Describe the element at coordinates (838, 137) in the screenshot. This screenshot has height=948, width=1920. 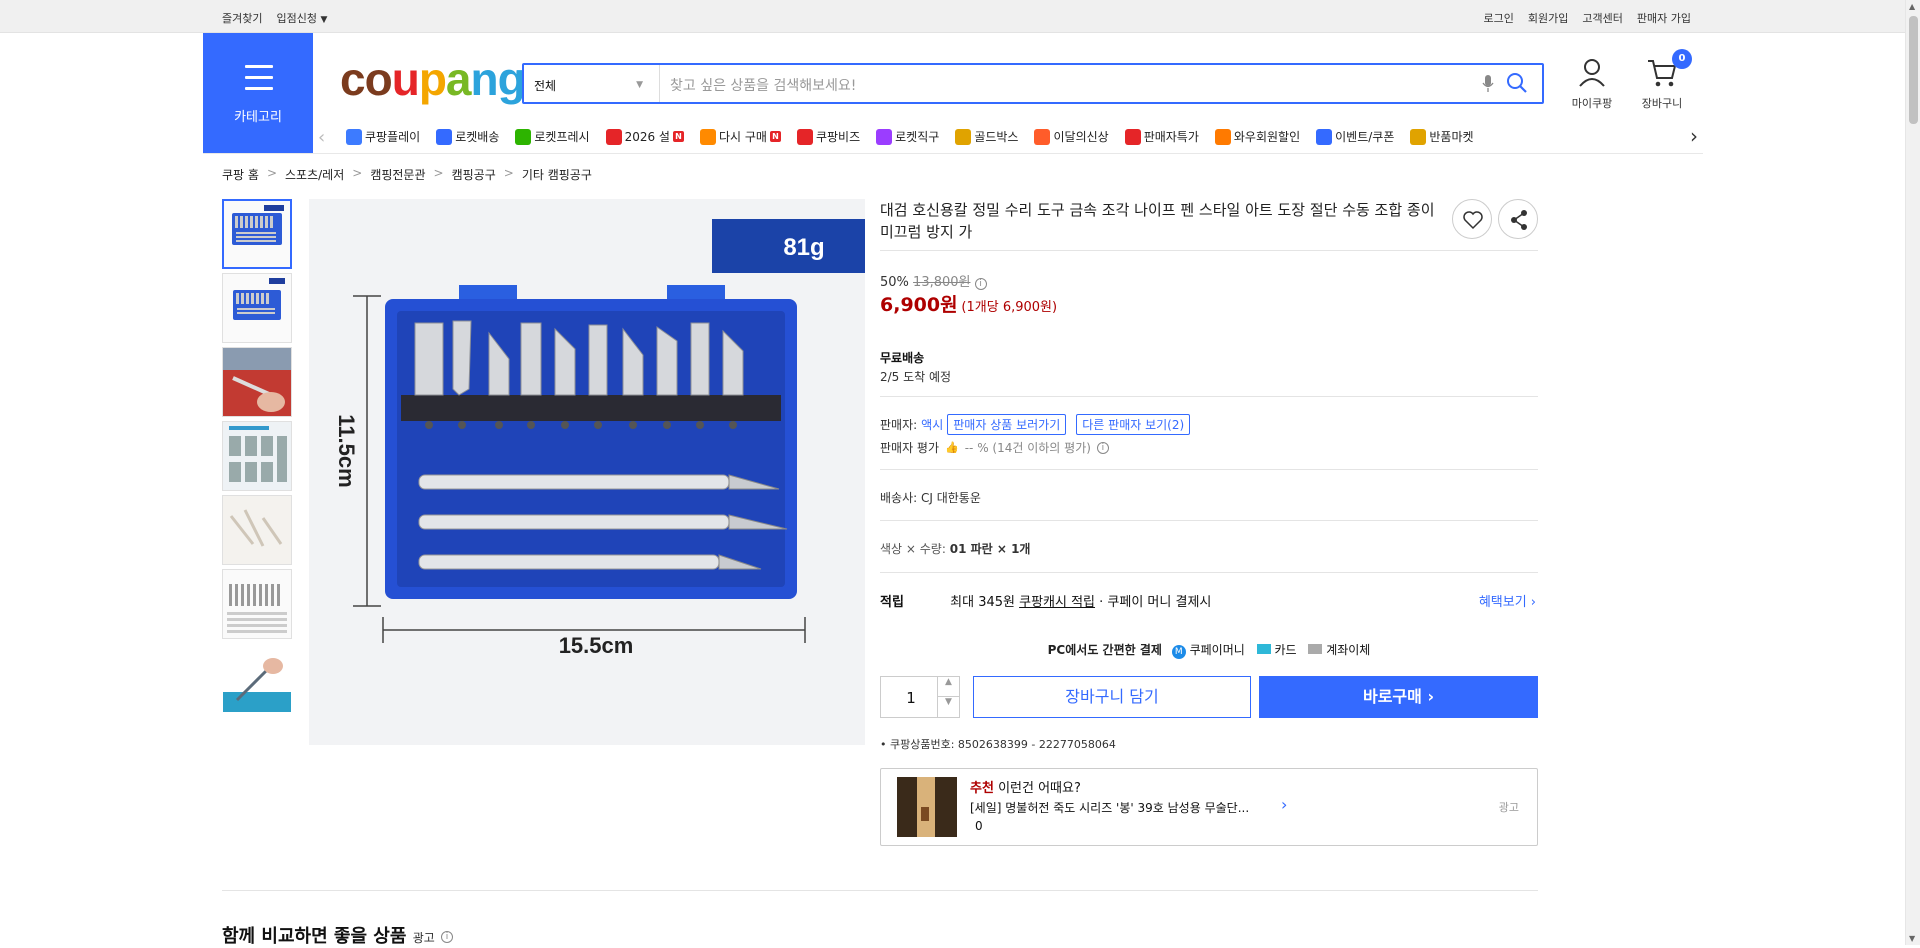
I see `nav-item-label: 쿠팡비즈` at that location.